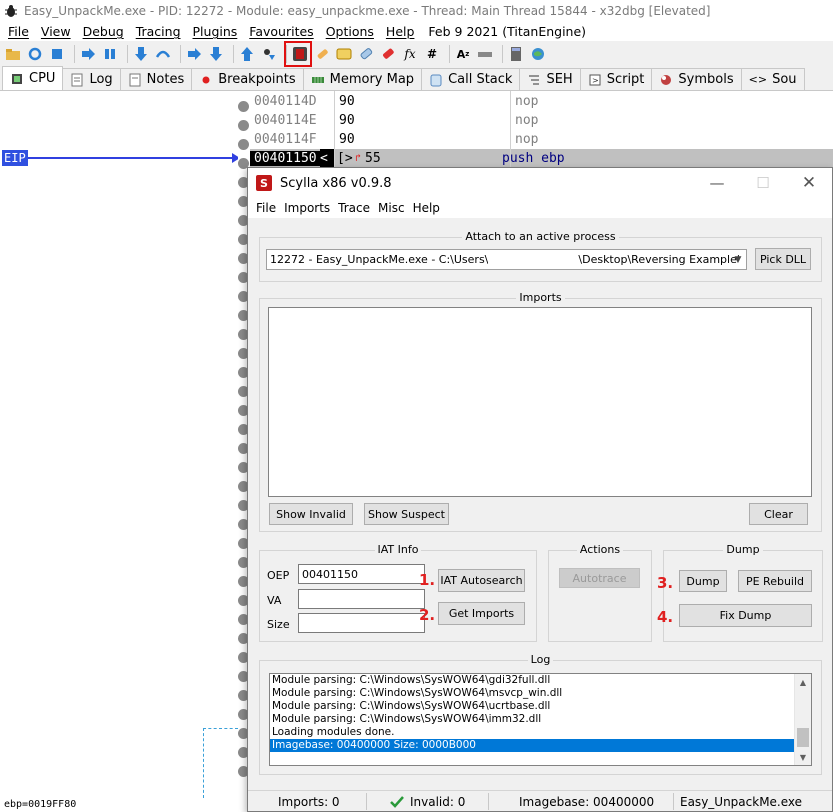 This screenshot has width=833, height=812. What do you see at coordinates (13, 54) in the screenshot?
I see `open-folder-icon` at bounding box center [13, 54].